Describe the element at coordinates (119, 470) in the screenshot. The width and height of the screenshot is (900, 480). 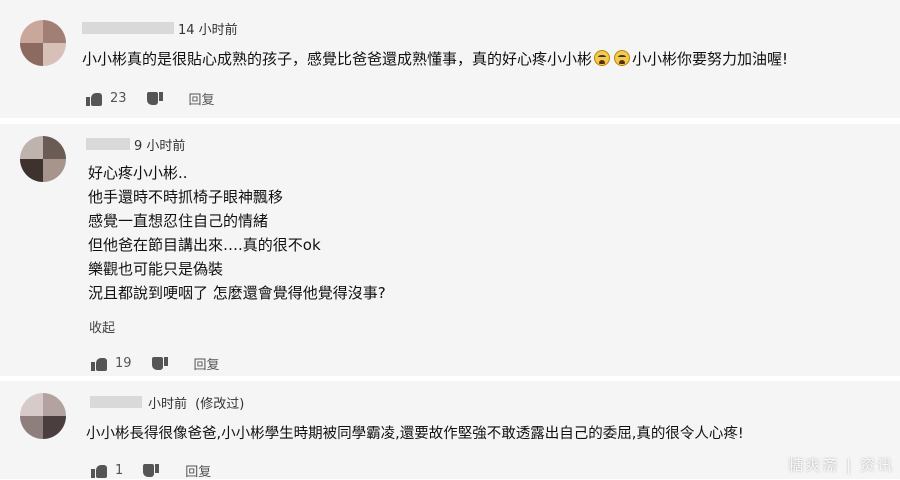
I see `like-count: 1` at that location.